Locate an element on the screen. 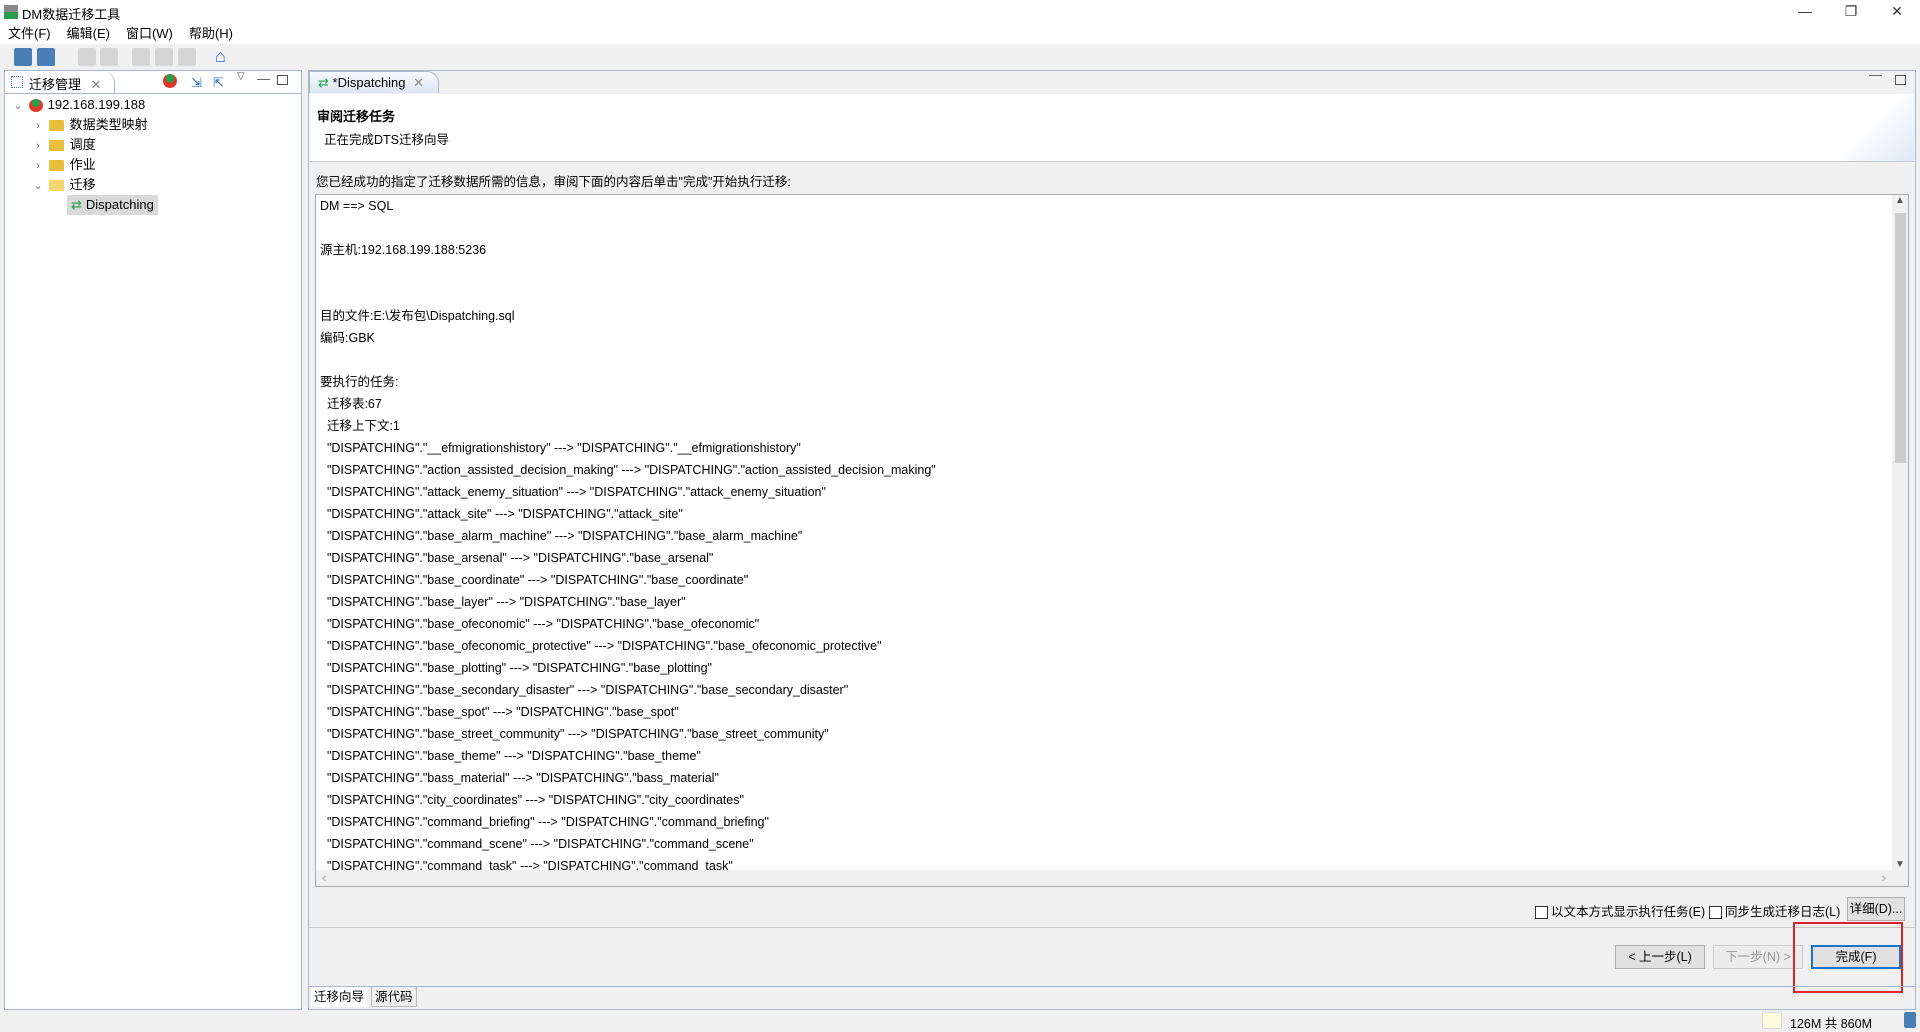 The height and width of the screenshot is (1032, 1920). tree-item-type-mapping: › 数据类型映射 is located at coordinates (89, 125).